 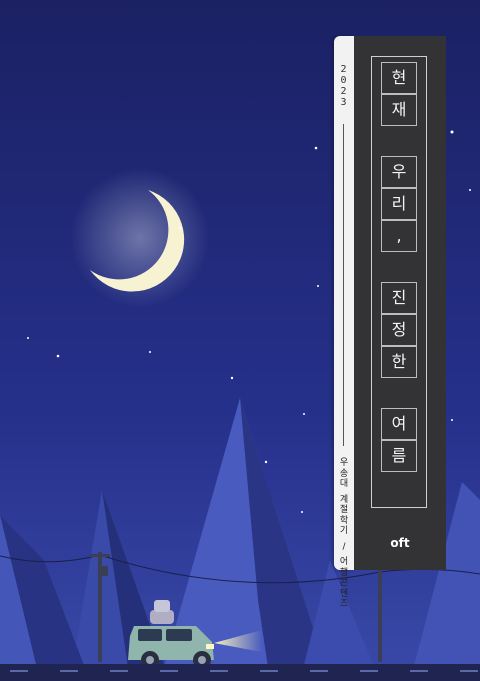 I want to click on title-char: ,, so click(x=399, y=236).